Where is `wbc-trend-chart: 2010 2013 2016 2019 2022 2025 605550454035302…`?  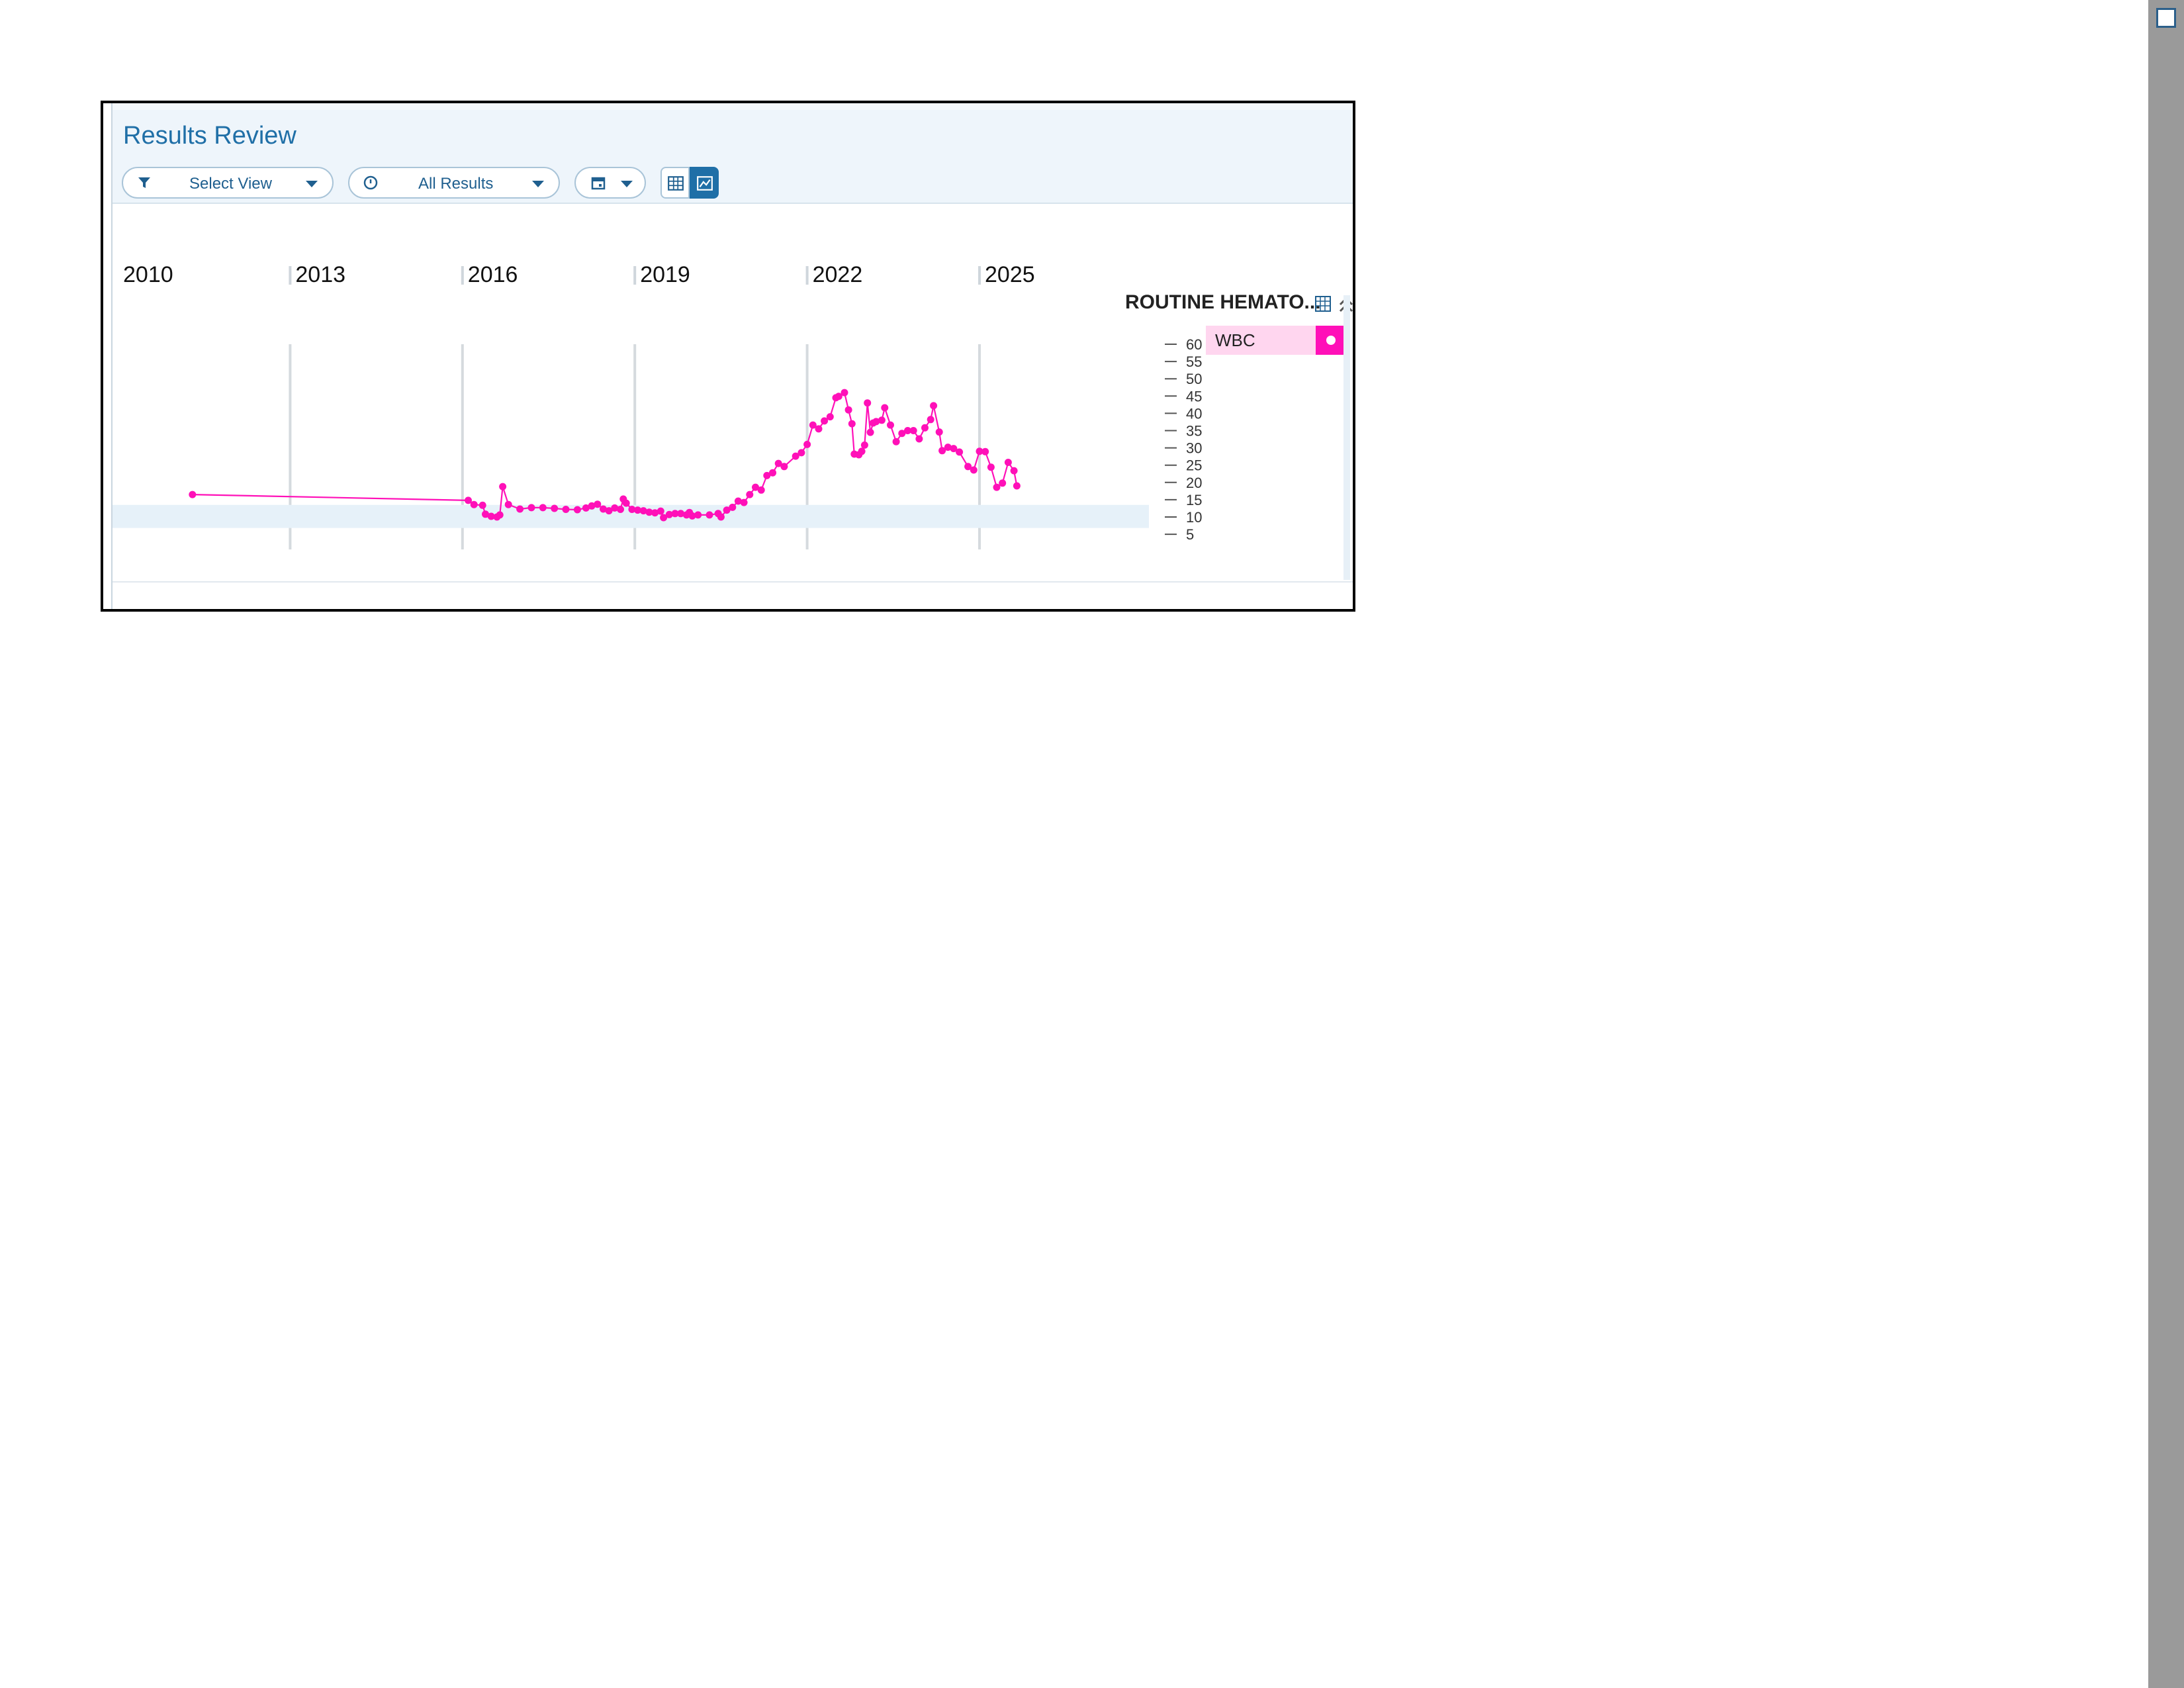 wbc-trend-chart: 2010 2013 2016 2019 2022 2025 605550454035302… is located at coordinates (733, 405).